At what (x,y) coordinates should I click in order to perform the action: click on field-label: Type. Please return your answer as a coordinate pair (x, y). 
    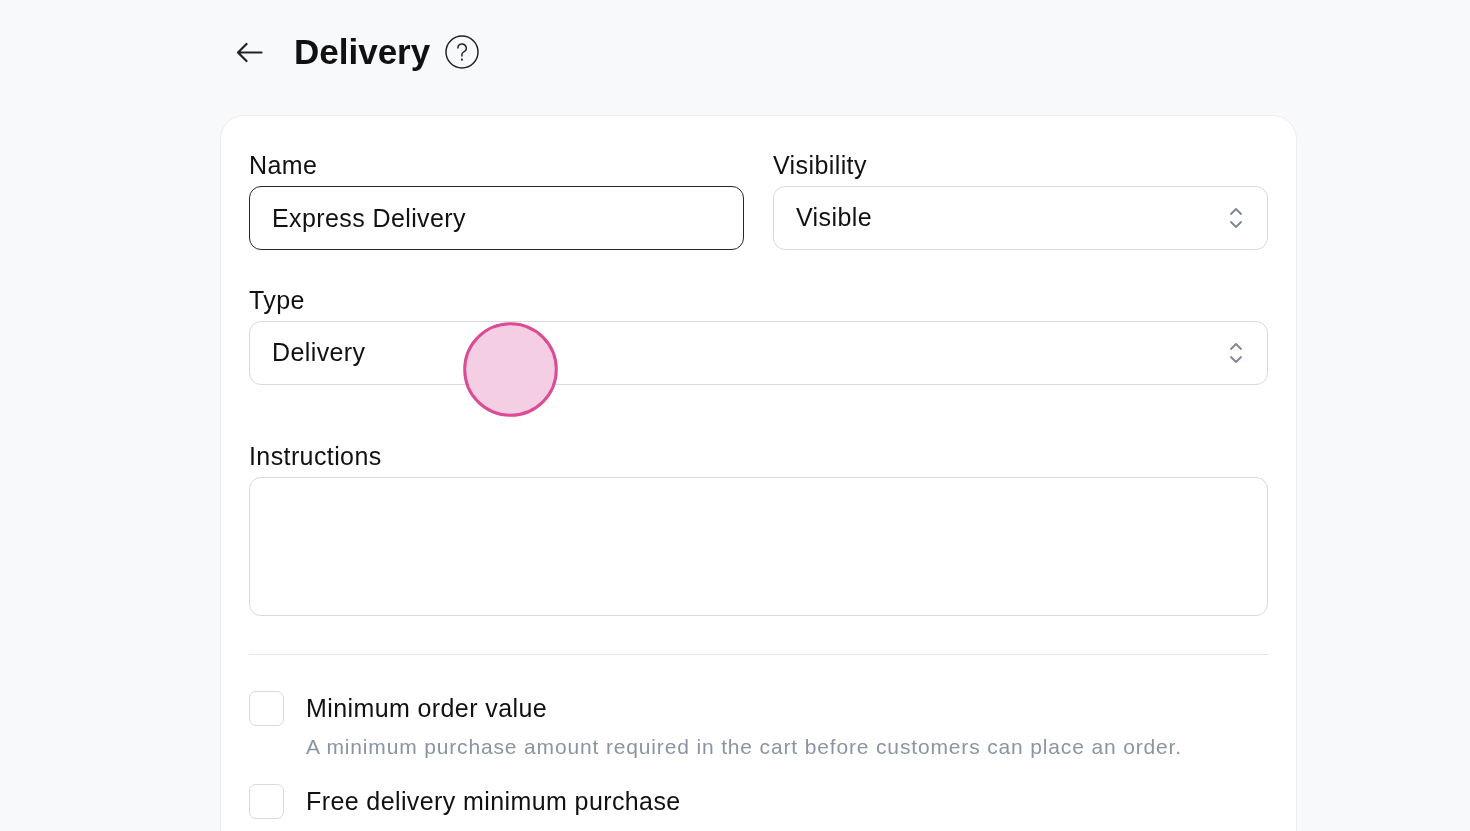
    Looking at the image, I should click on (277, 300).